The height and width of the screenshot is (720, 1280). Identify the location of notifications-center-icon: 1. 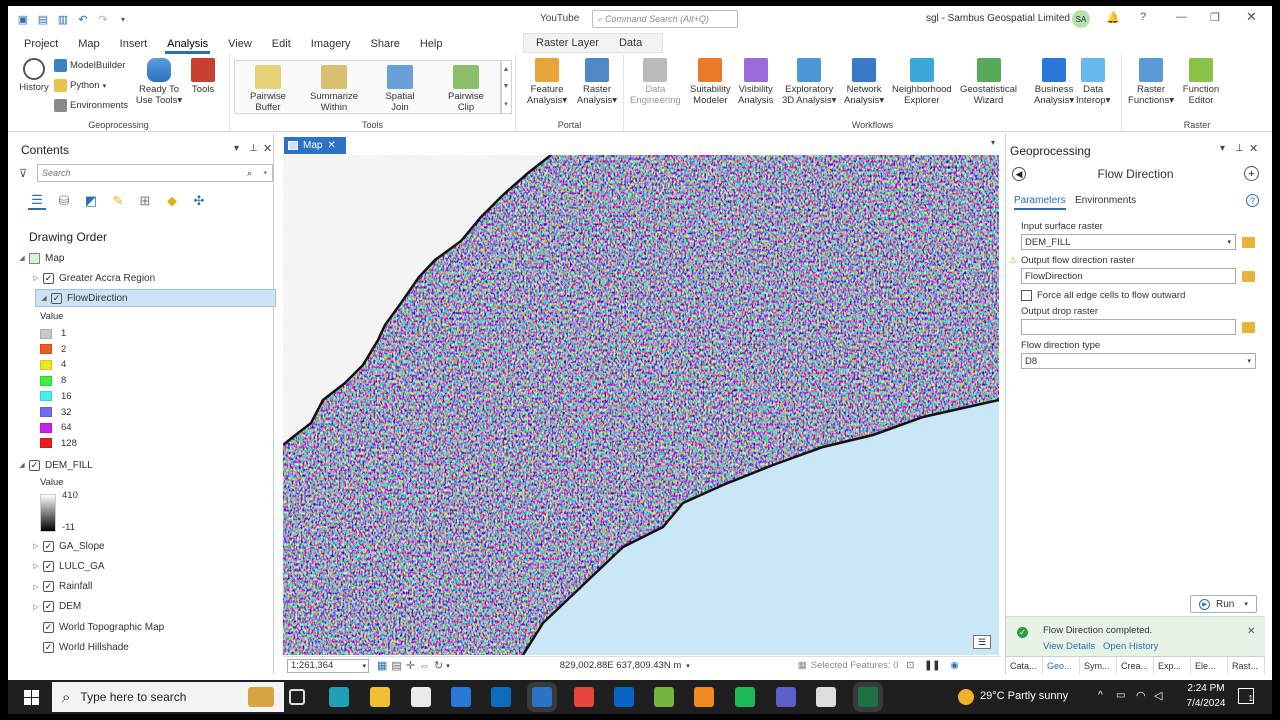
(1246, 696).